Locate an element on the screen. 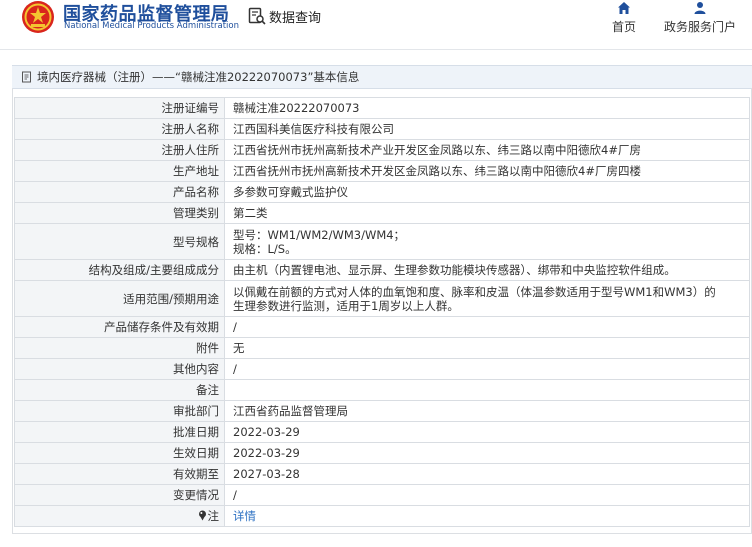  model-line: 型号：WM1/WM2/WM3/WM4； is located at coordinates (319, 234).